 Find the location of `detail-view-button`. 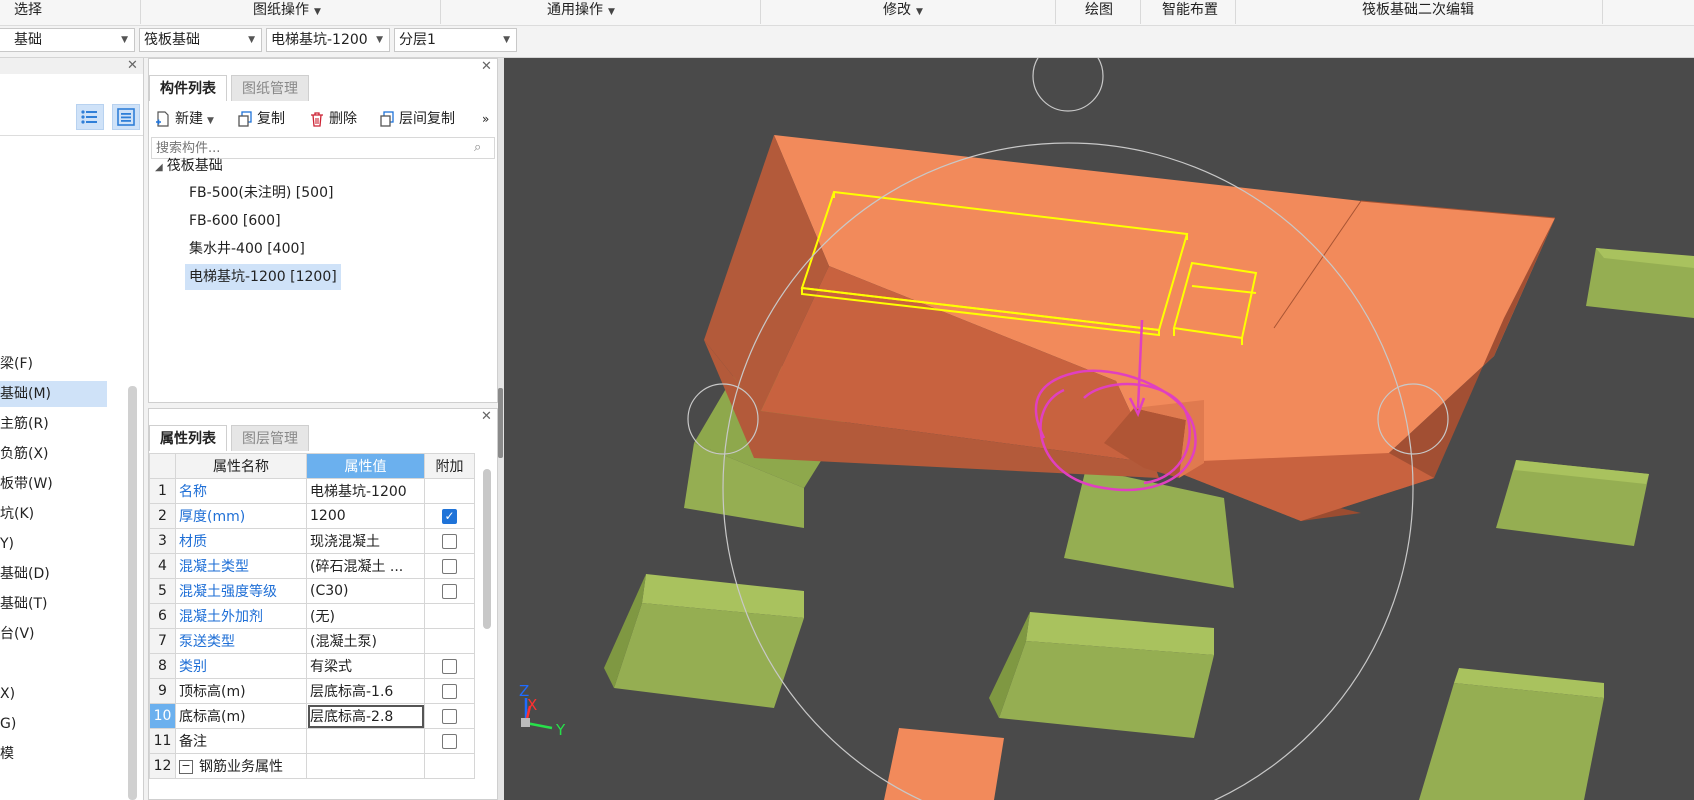

detail-view-button is located at coordinates (126, 117).